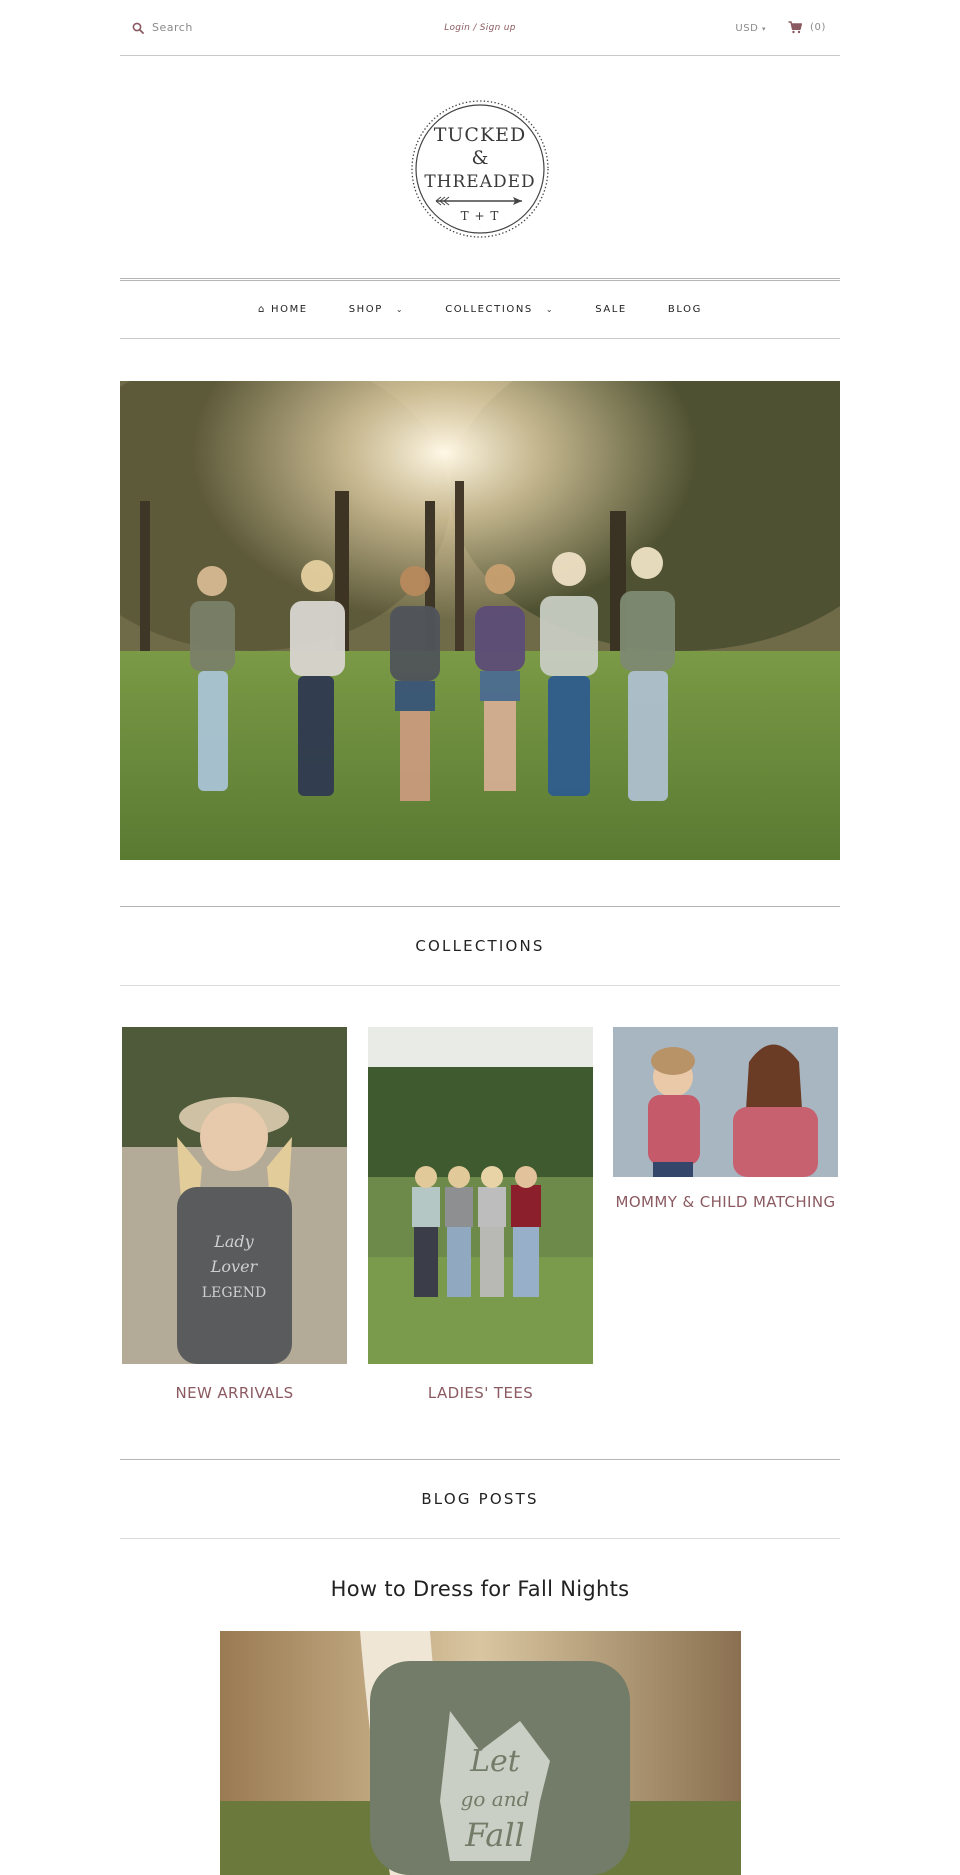 This screenshot has height=1875, width=960. I want to click on nav-item-sale: SALE, so click(611, 309).